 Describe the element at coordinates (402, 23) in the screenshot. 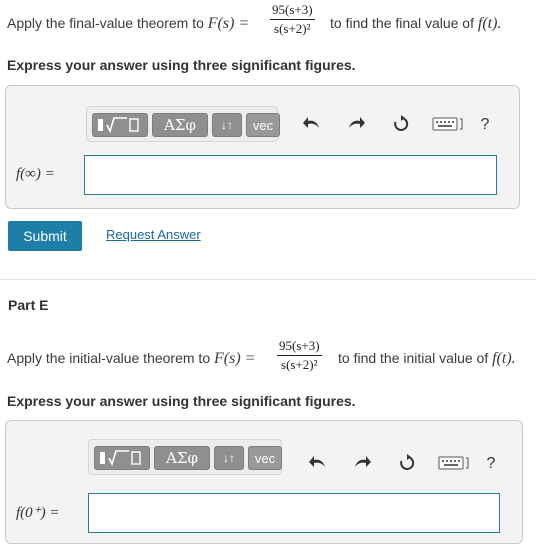

I see `question-suffix-text: to find the final value of` at that location.